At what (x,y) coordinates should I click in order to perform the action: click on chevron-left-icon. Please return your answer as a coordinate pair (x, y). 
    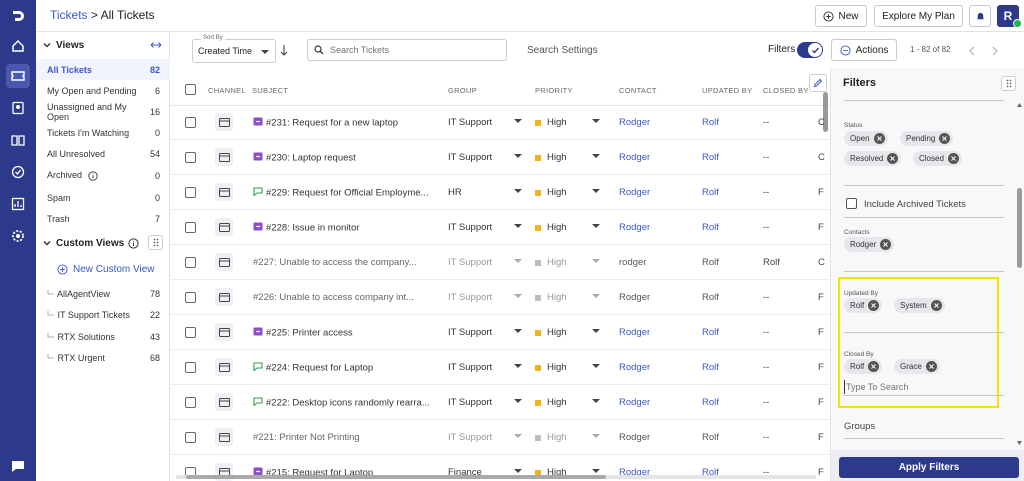
    Looking at the image, I should click on (972, 51).